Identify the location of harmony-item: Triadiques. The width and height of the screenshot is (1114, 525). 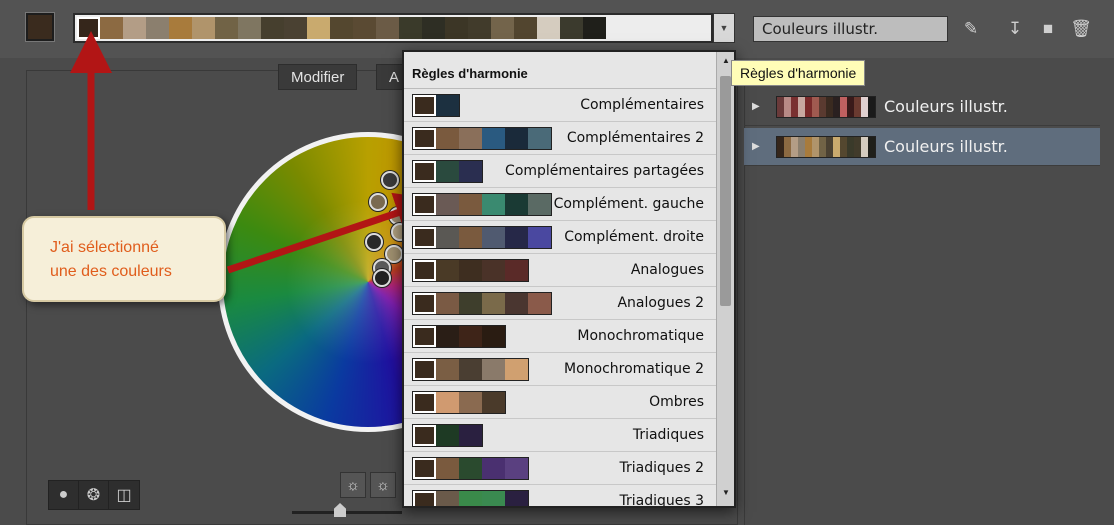
(569, 435).